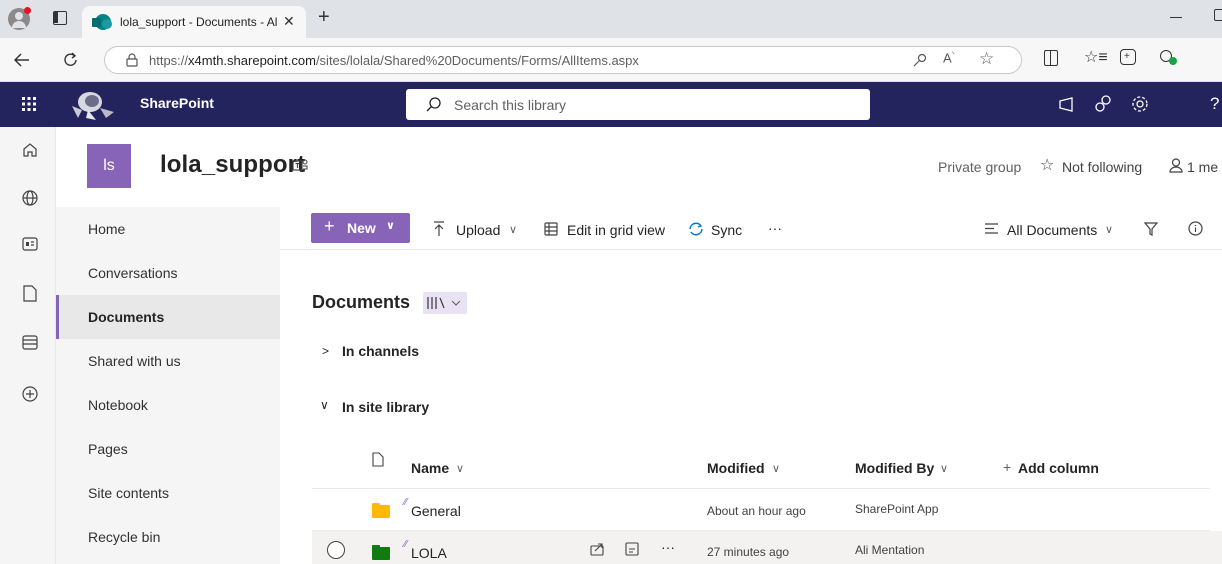 Image resolution: width=1222 pixels, height=564 pixels. Describe the element at coordinates (632, 549) in the screenshot. I see `copy-link-icon` at that location.